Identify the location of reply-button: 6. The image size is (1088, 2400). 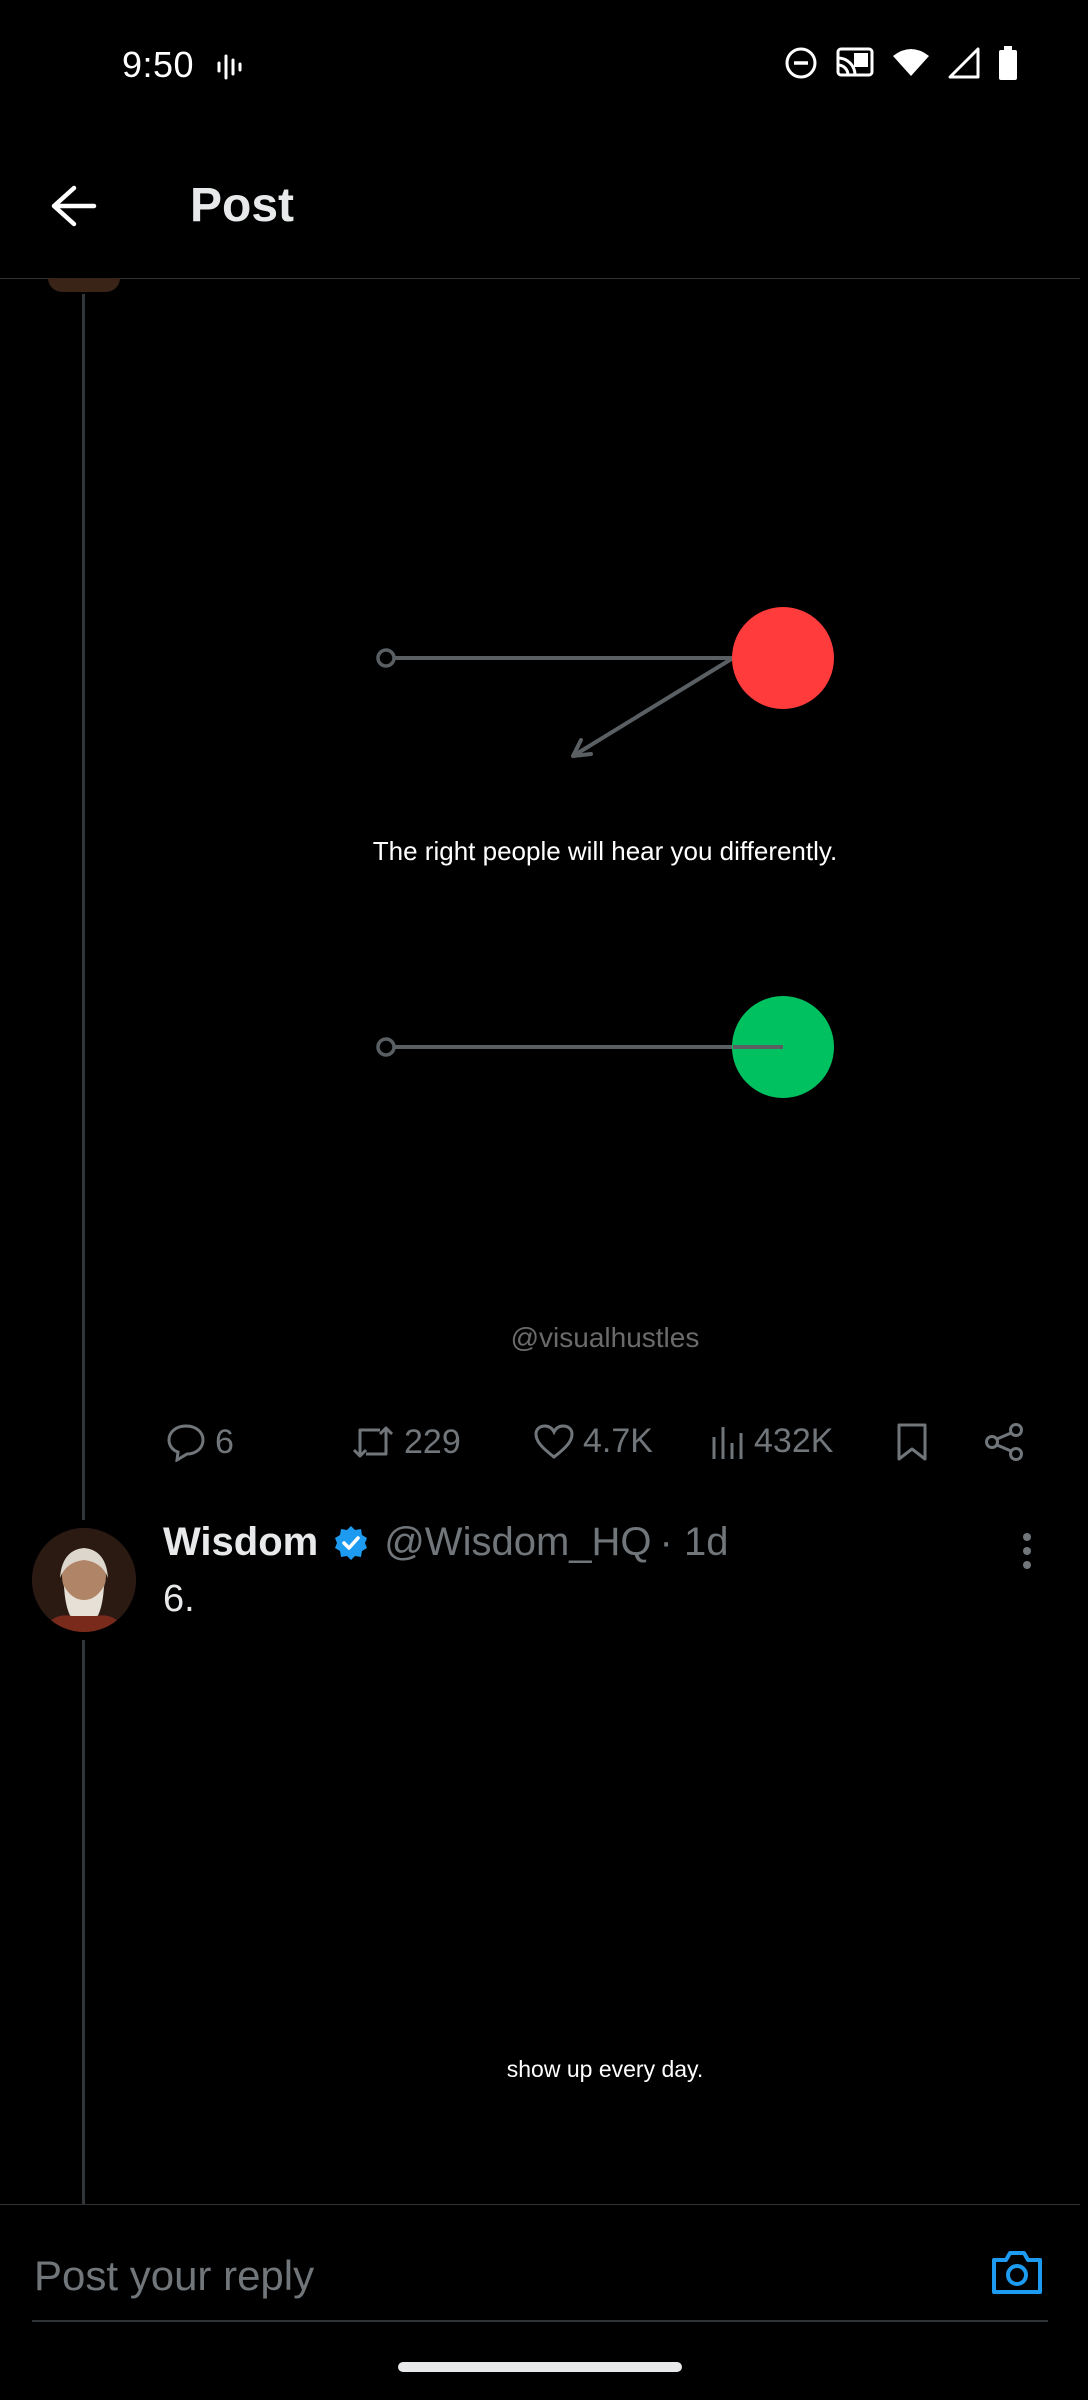
(199, 1442).